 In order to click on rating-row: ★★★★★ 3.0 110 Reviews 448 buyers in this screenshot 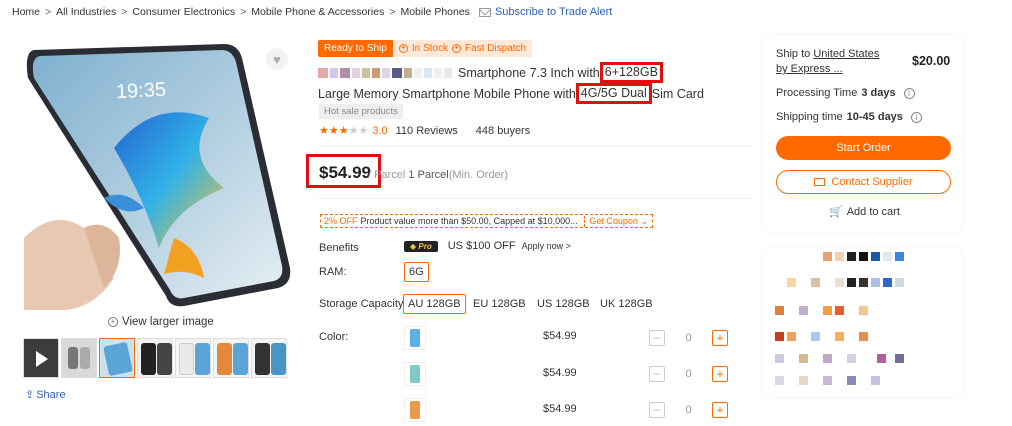, I will do `click(425, 131)`.